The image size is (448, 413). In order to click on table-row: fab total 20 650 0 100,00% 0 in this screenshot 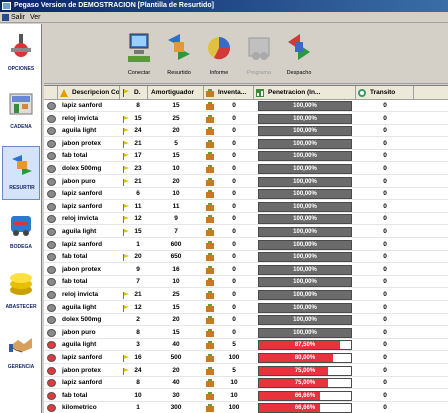, I will do `click(246, 257)`.